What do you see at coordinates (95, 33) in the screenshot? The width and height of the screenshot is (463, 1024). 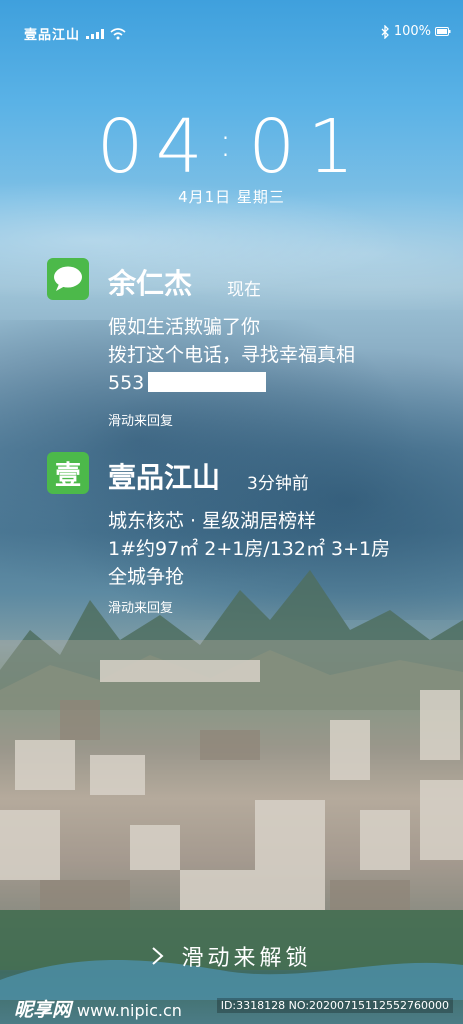 I see `signal-icon` at bounding box center [95, 33].